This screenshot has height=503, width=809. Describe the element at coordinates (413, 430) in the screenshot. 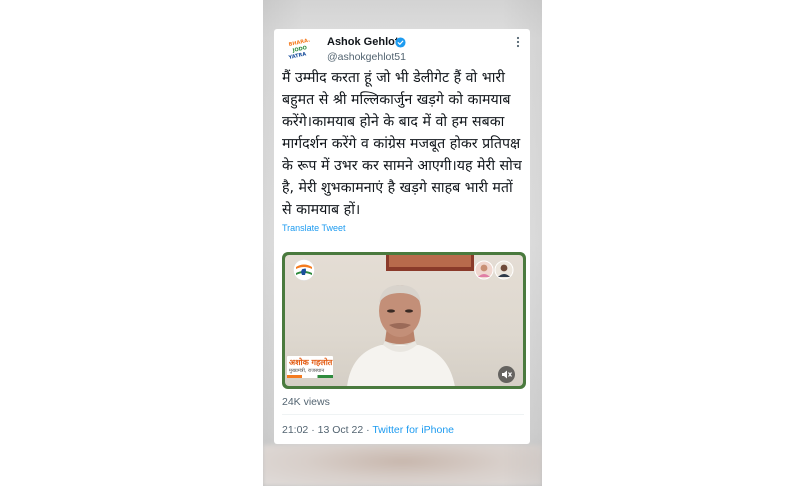

I see `tweet-source-link: Twitter for iPhone` at that location.